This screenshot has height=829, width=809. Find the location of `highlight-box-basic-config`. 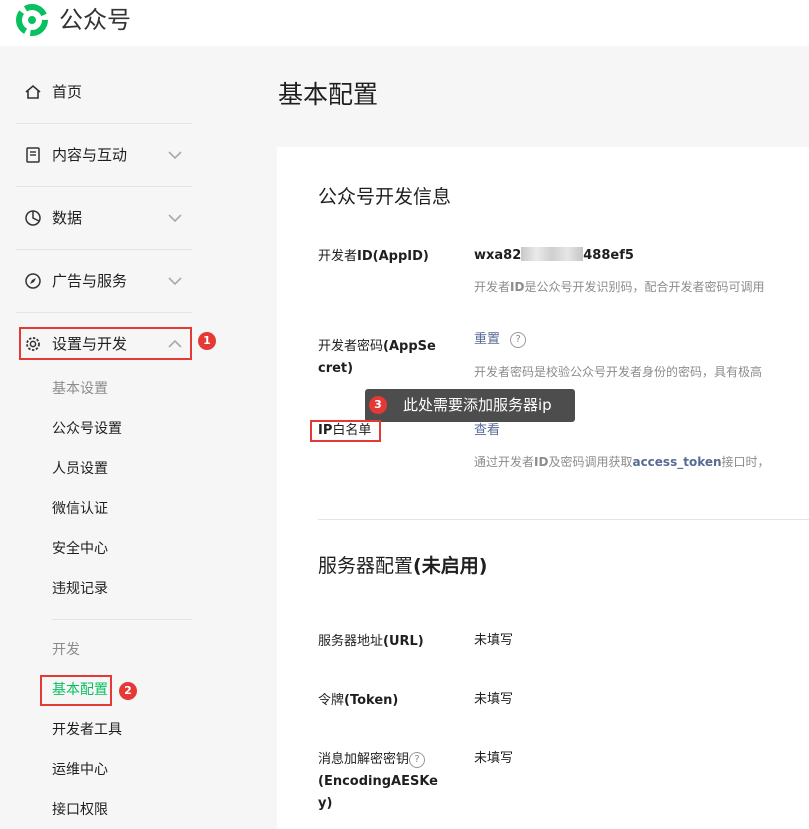

highlight-box-basic-config is located at coordinates (76, 690).